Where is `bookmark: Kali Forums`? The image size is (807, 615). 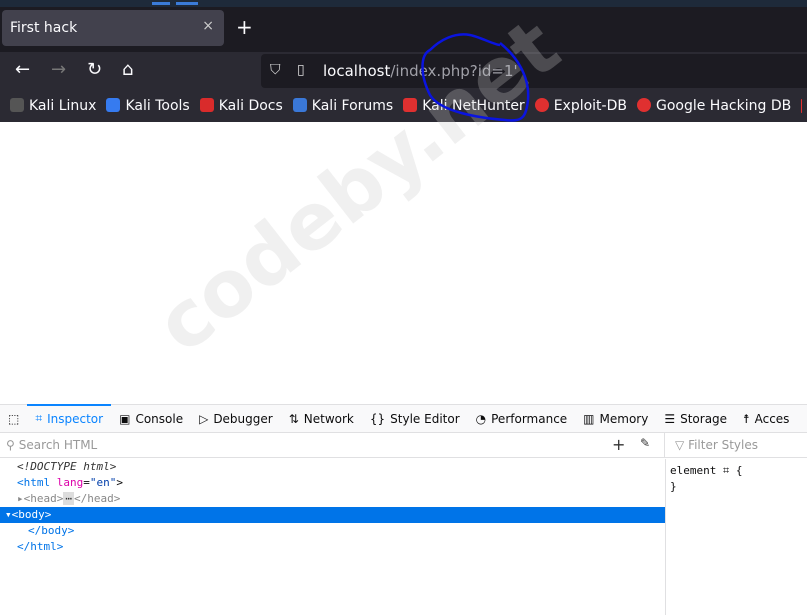 bookmark: Kali Forums is located at coordinates (342, 106).